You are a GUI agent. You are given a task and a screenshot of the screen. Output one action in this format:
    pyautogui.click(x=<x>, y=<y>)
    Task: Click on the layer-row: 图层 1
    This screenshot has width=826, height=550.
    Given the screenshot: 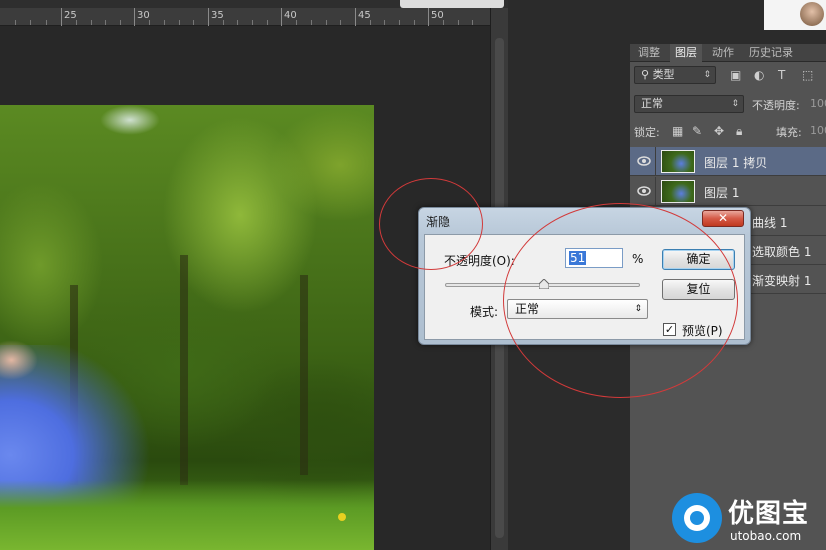 What is the action you would take?
    pyautogui.click(x=728, y=191)
    